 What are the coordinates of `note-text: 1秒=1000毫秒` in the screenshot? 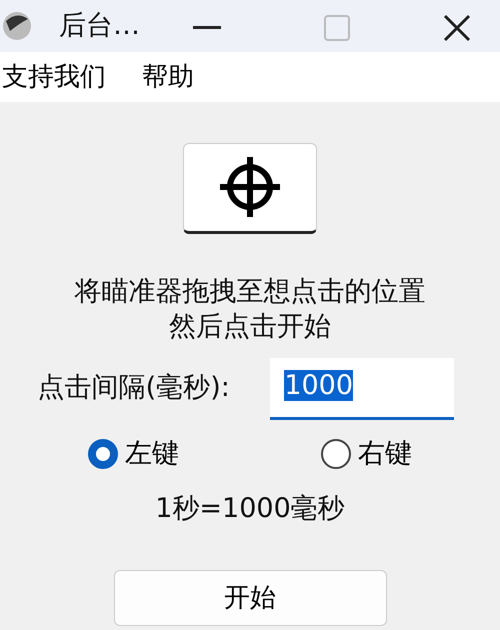 It's located at (250, 509).